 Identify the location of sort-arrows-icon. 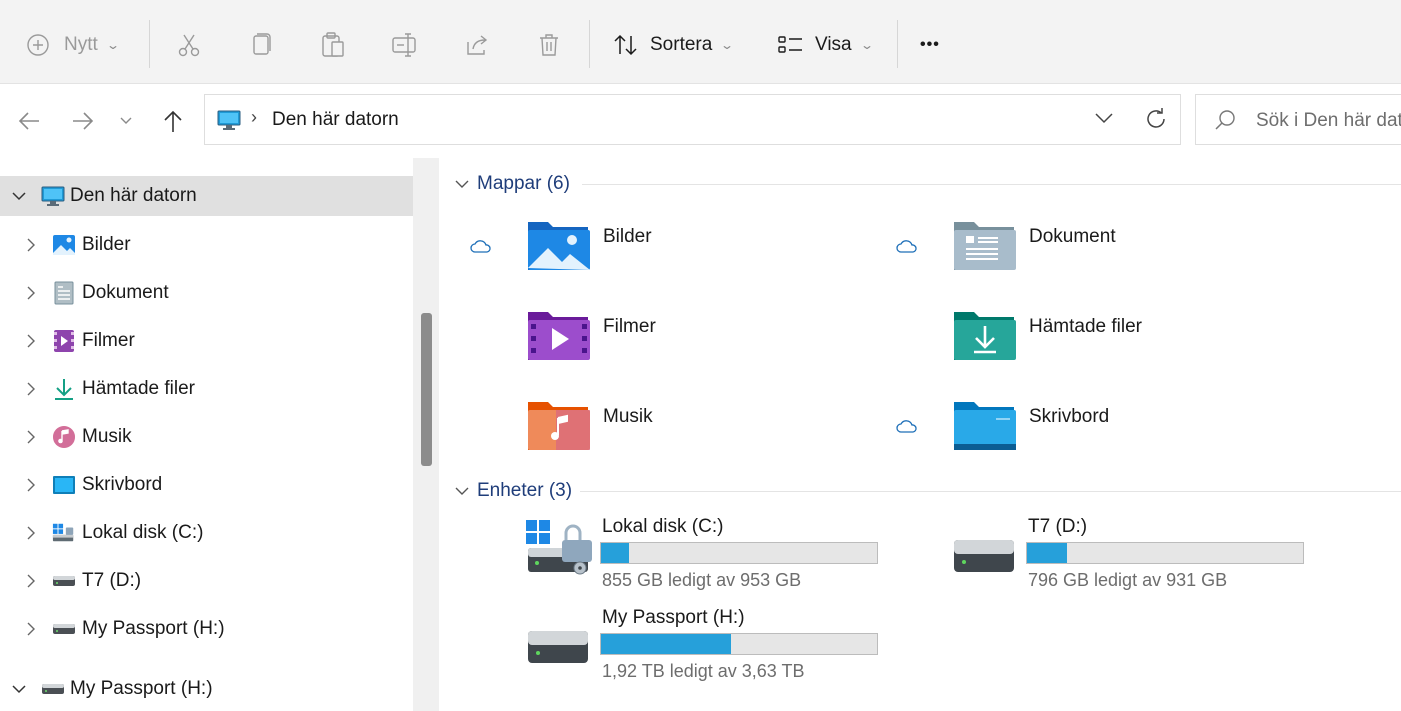
(626, 45).